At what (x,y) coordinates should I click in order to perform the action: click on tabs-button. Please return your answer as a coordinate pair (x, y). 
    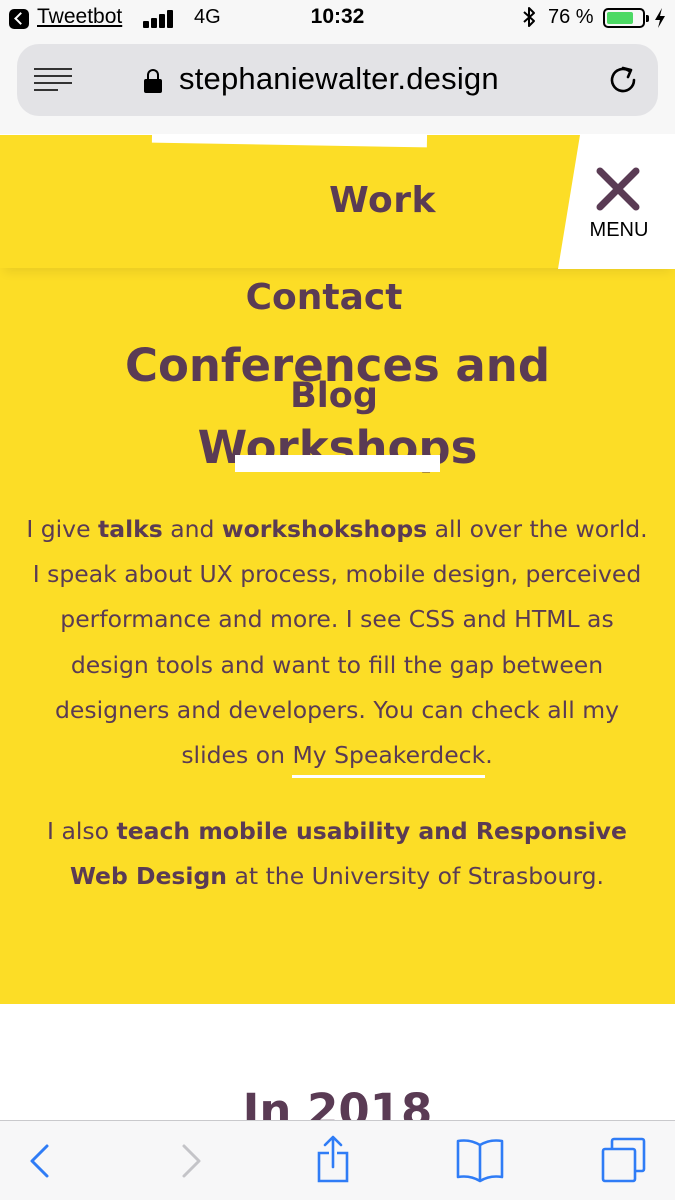
    Looking at the image, I should click on (626, 1160).